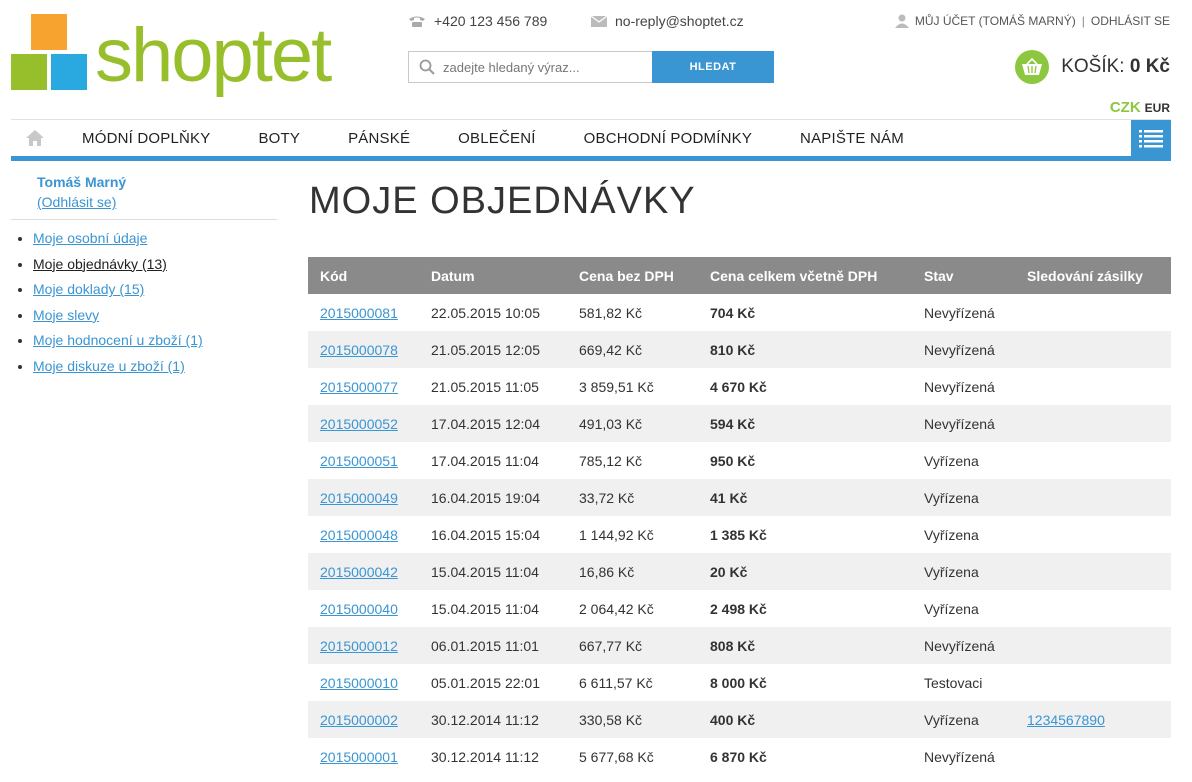 Image resolution: width=1192 pixels, height=782 pixels. What do you see at coordinates (805, 571) in the screenshot?
I see `order-price-total-cell: 20 Kč` at bounding box center [805, 571].